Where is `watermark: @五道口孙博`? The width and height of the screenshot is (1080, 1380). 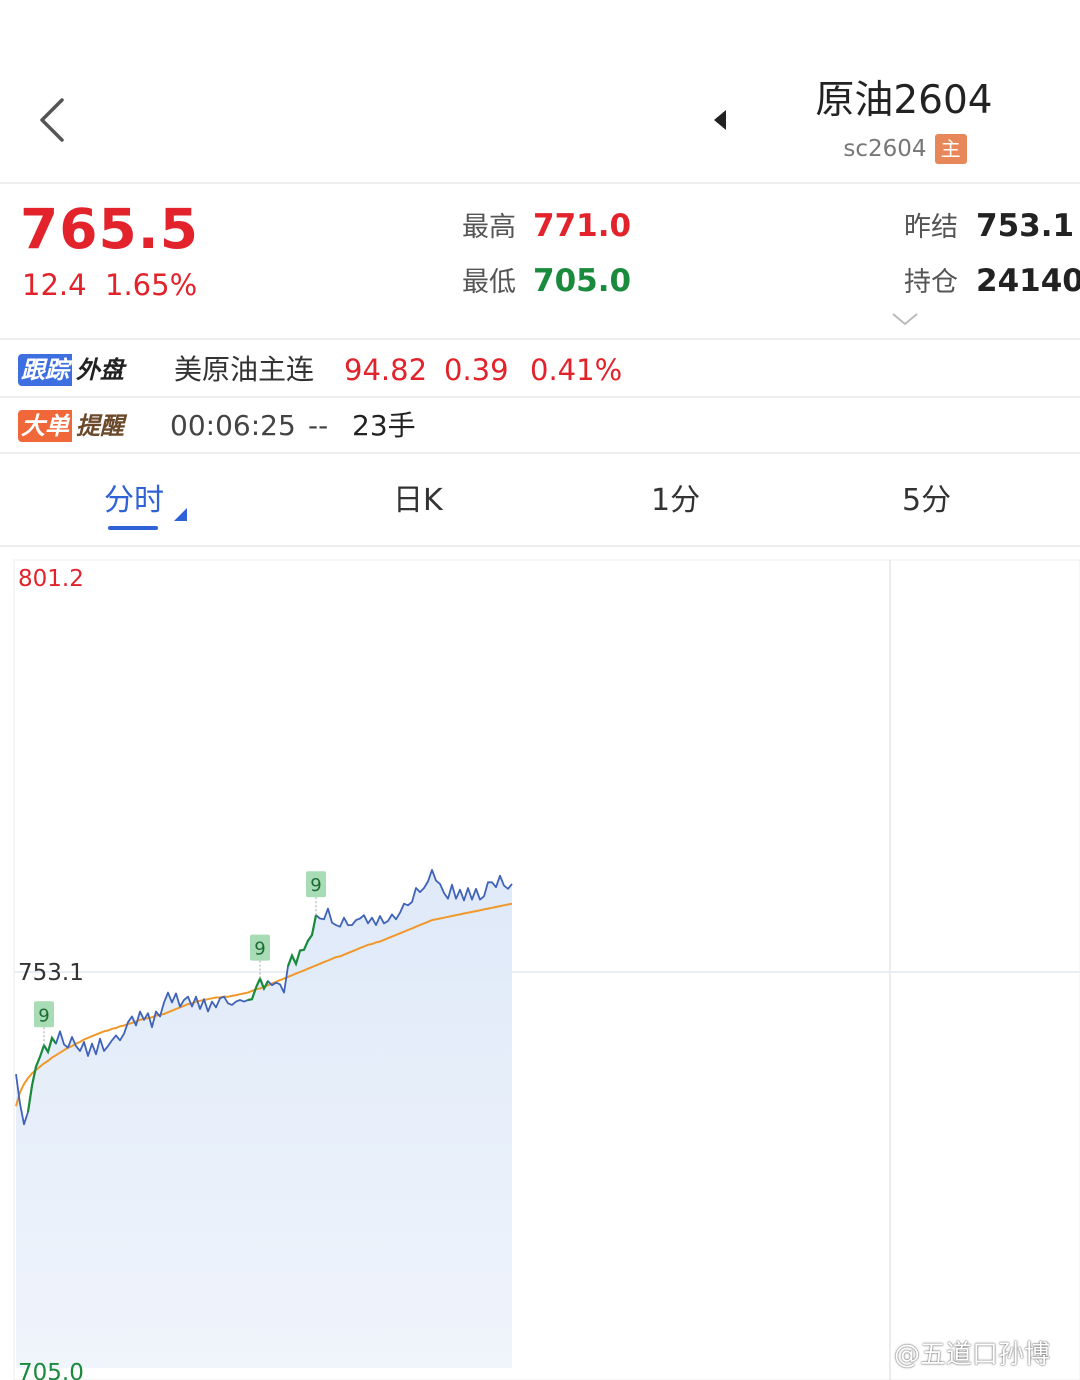
watermark: @五道口孙博 is located at coordinates (955, 1355).